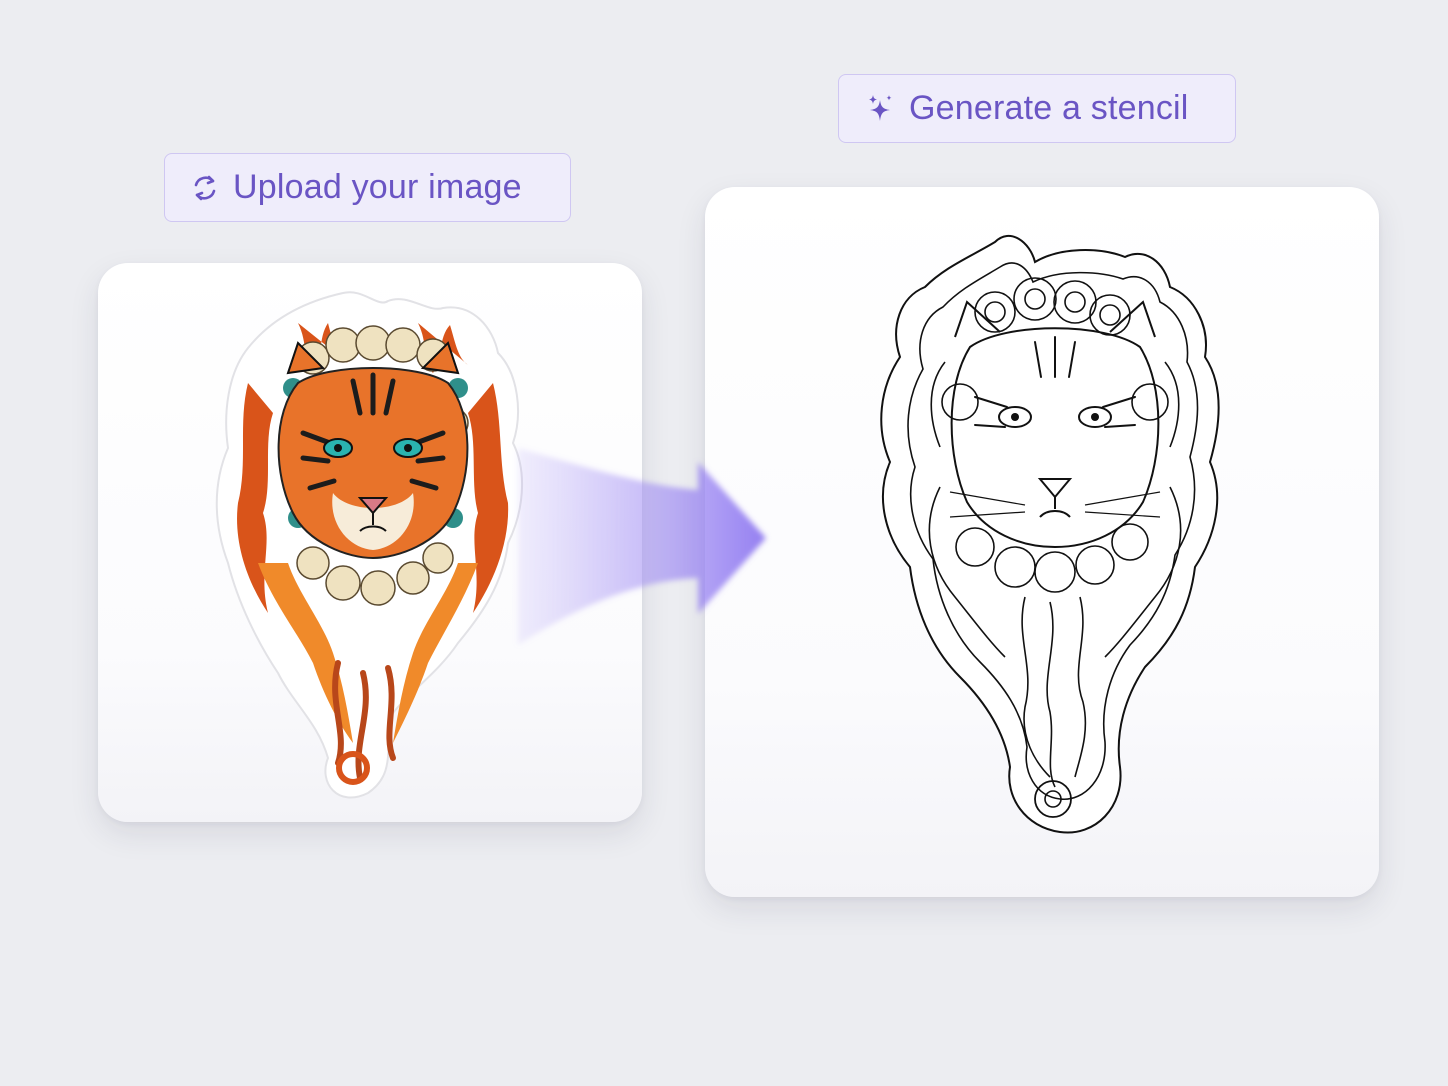  I want to click on sparkle-icon, so click(881, 109).